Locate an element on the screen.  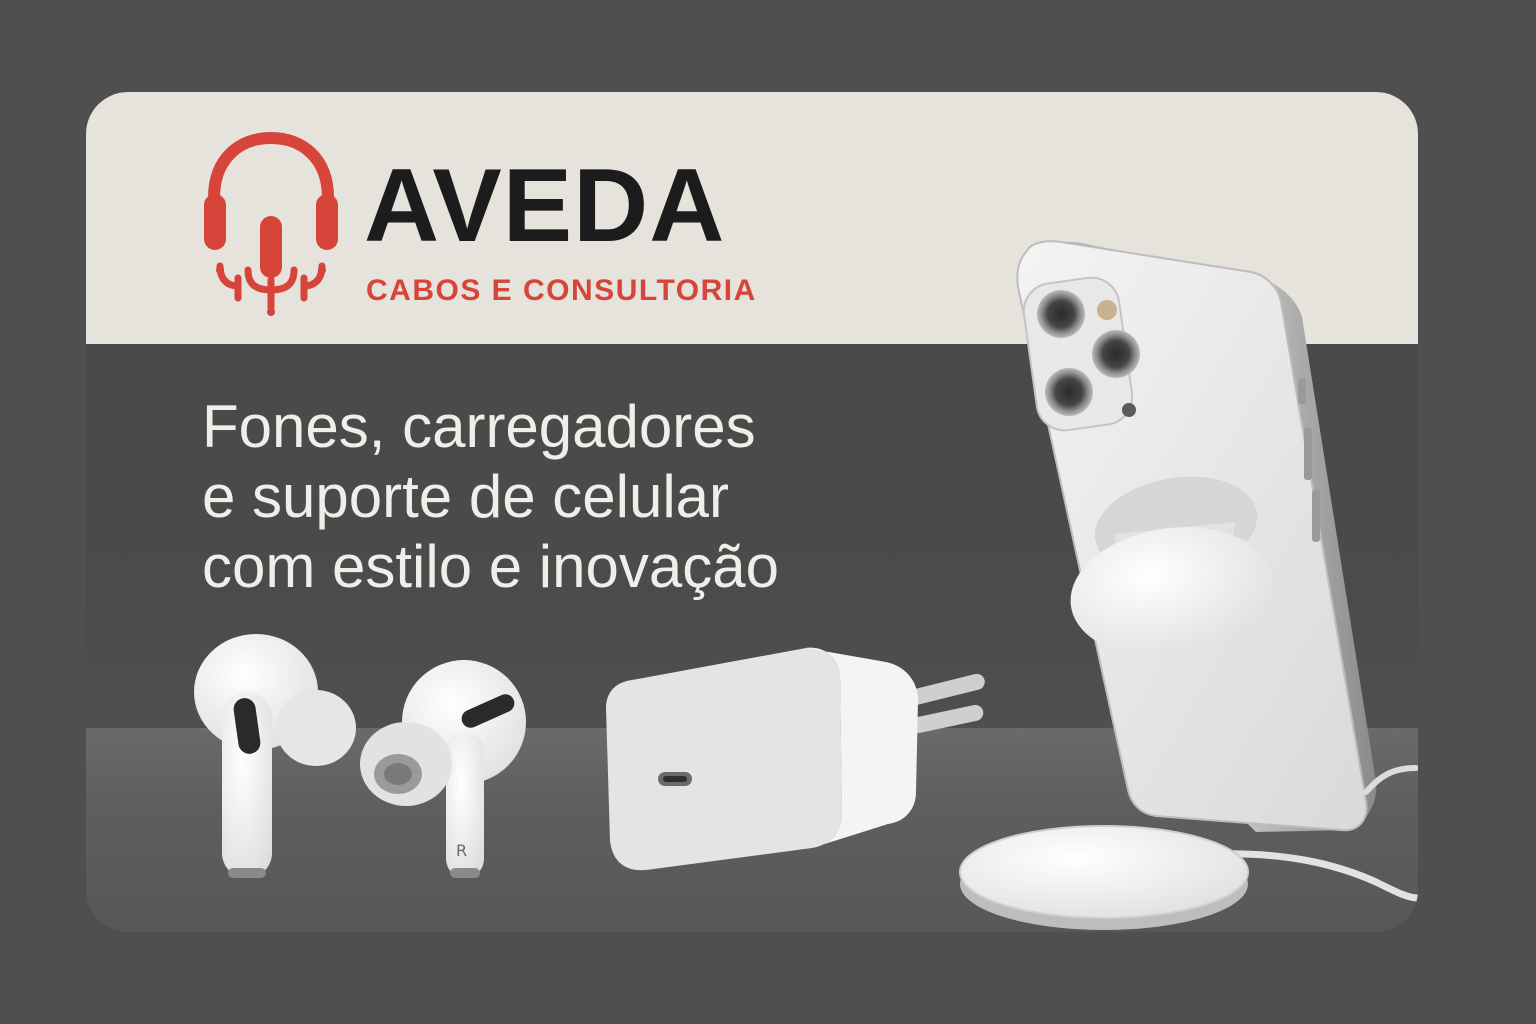
usb-c-charger is located at coordinates (795, 759).